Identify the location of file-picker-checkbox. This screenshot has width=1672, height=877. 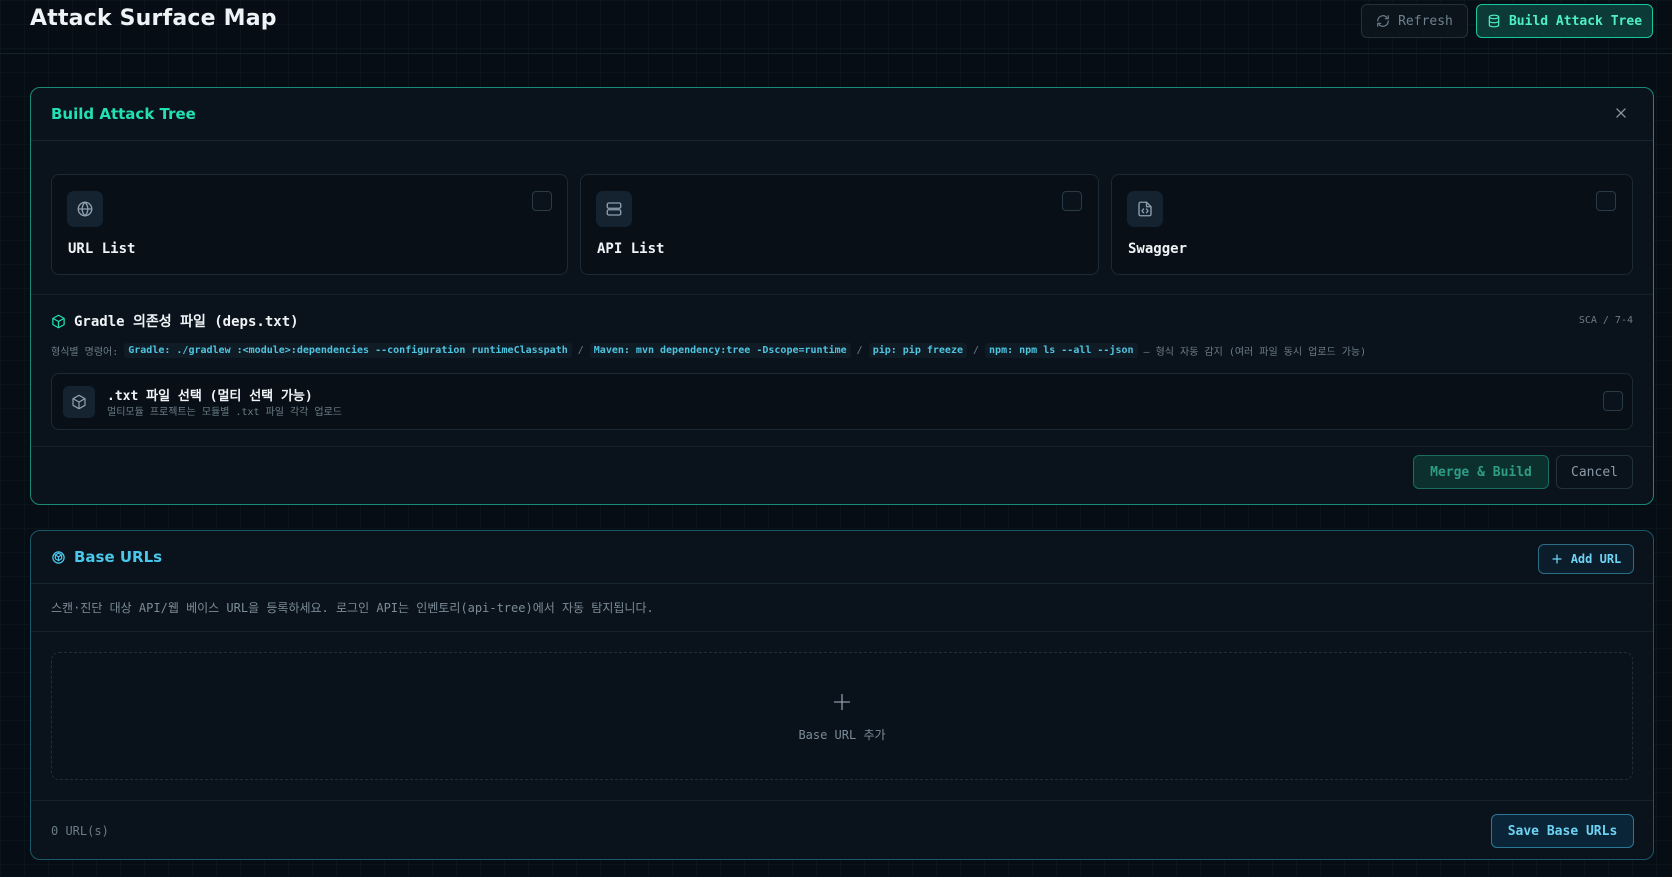
(1613, 401).